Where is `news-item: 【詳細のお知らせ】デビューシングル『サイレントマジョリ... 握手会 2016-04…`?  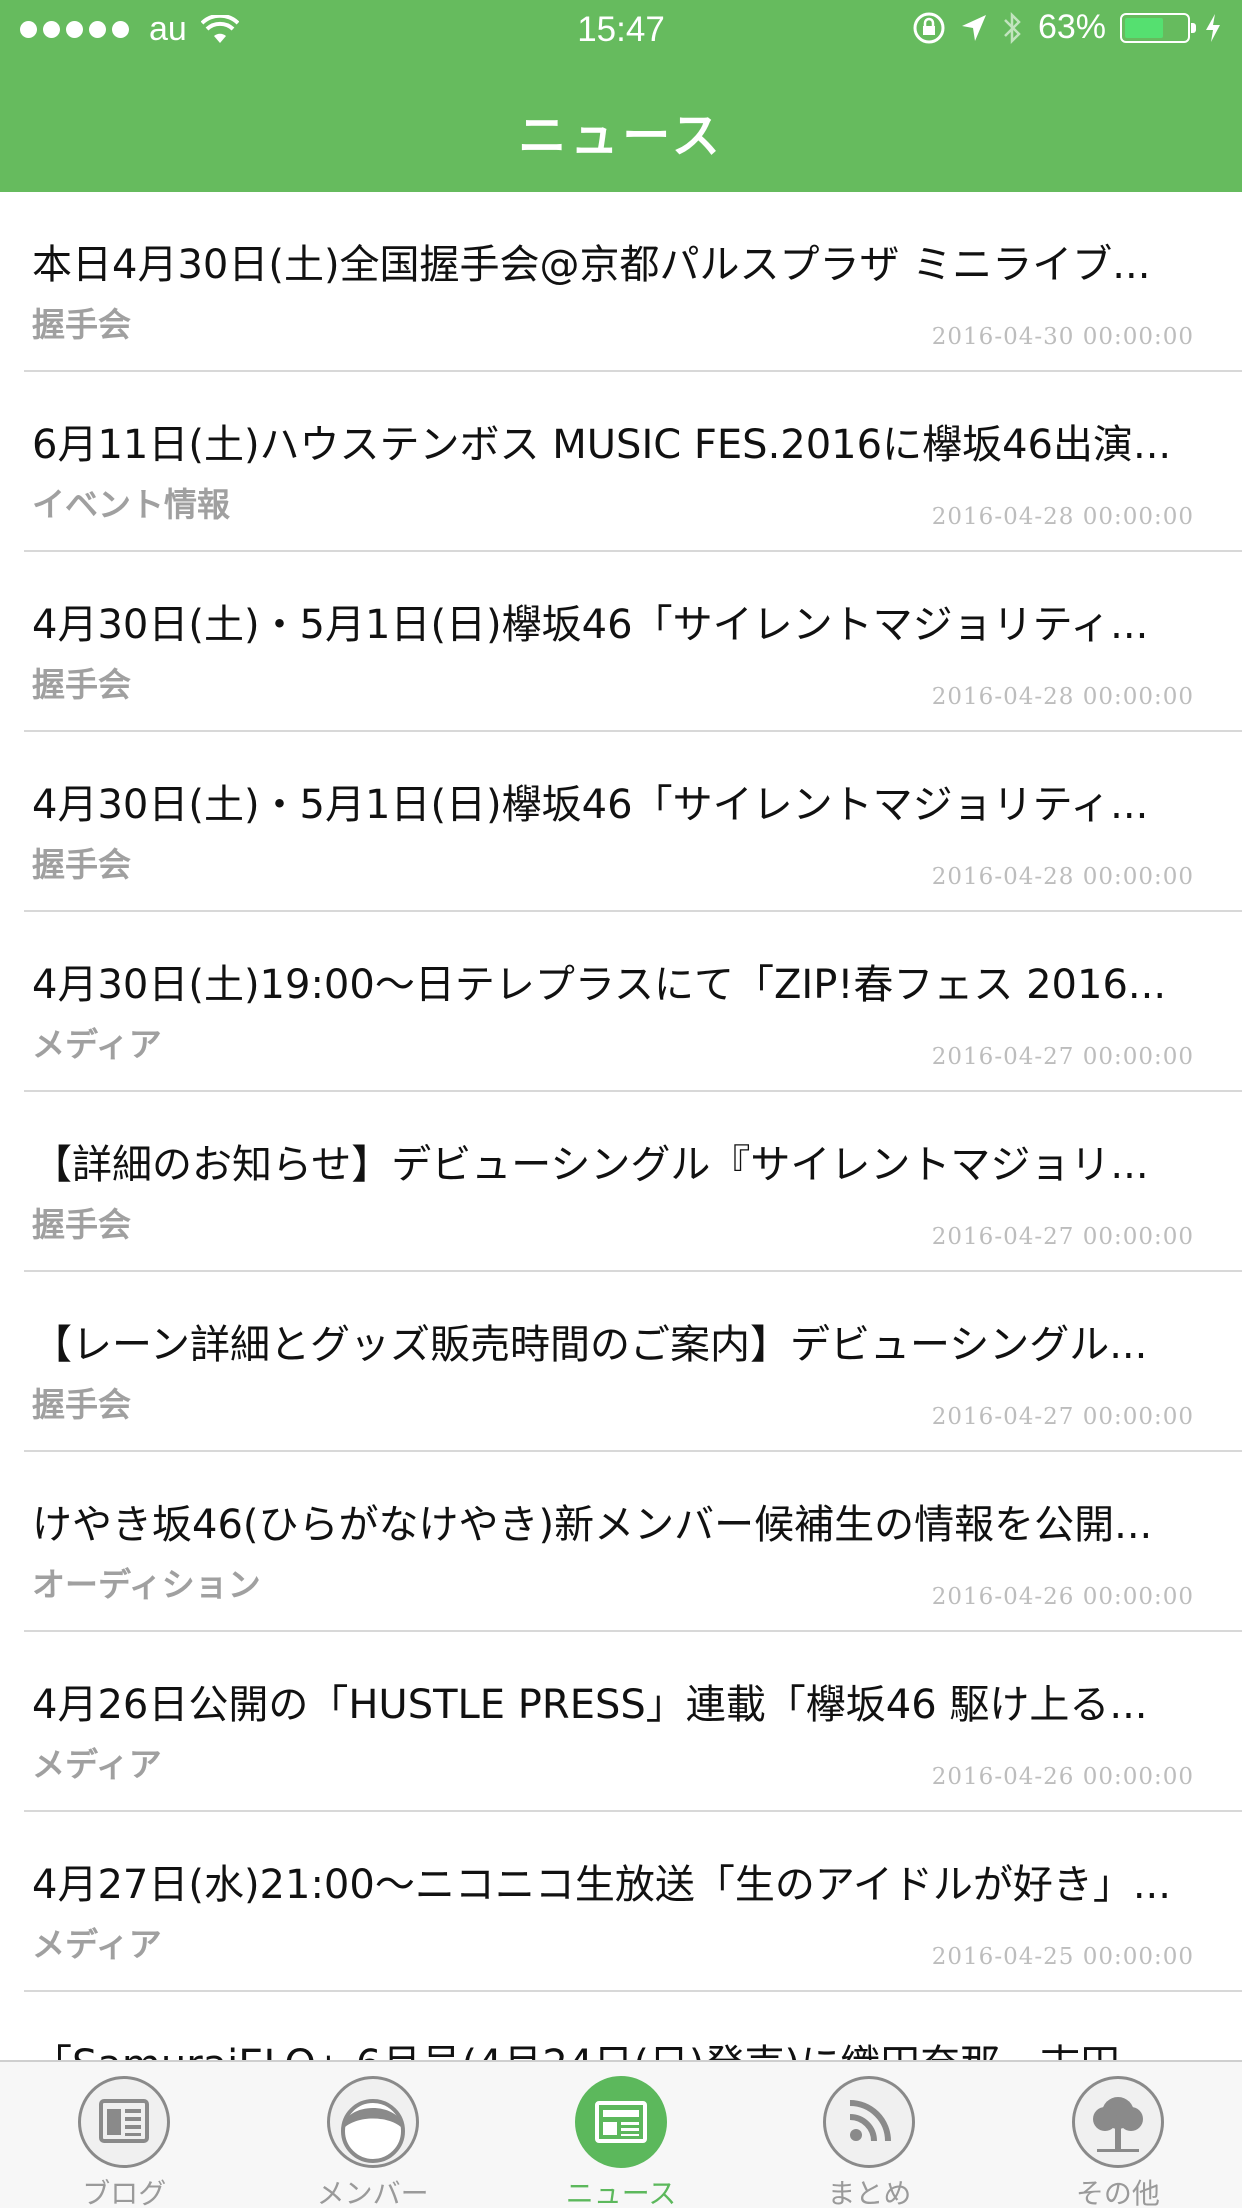
news-item: 【詳細のお知らせ】デビューシングル『サイレントマジョリ... 握手会 2016-04… is located at coordinates (633, 1182).